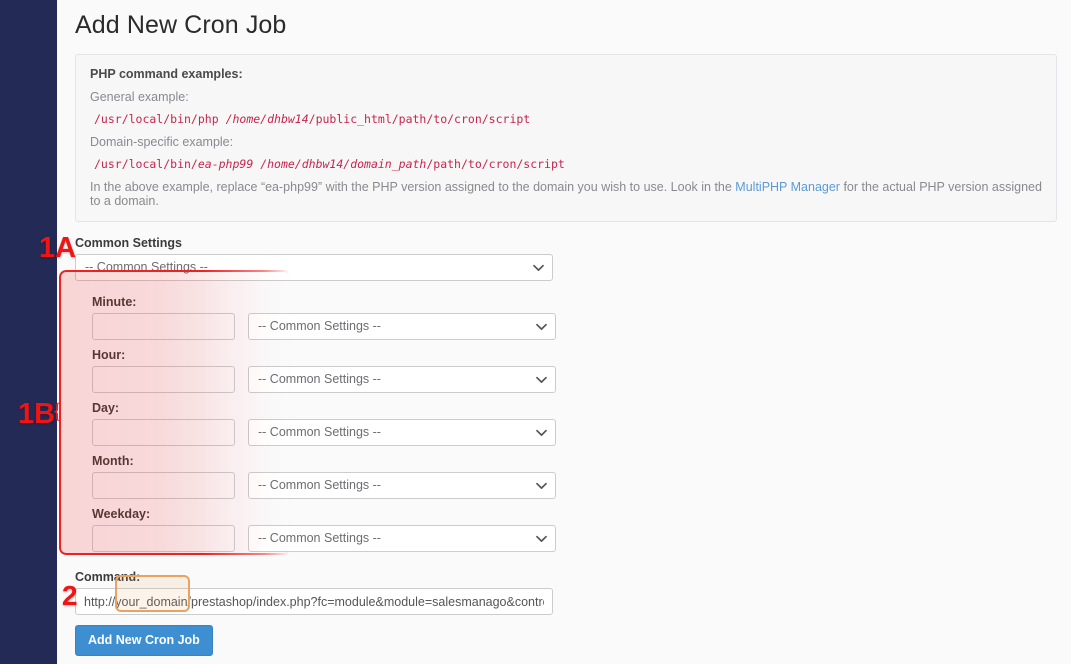 Image resolution: width=1071 pixels, height=664 pixels. I want to click on schedule-field-minute: Minute: -- Common Settings --, so click(574, 317).